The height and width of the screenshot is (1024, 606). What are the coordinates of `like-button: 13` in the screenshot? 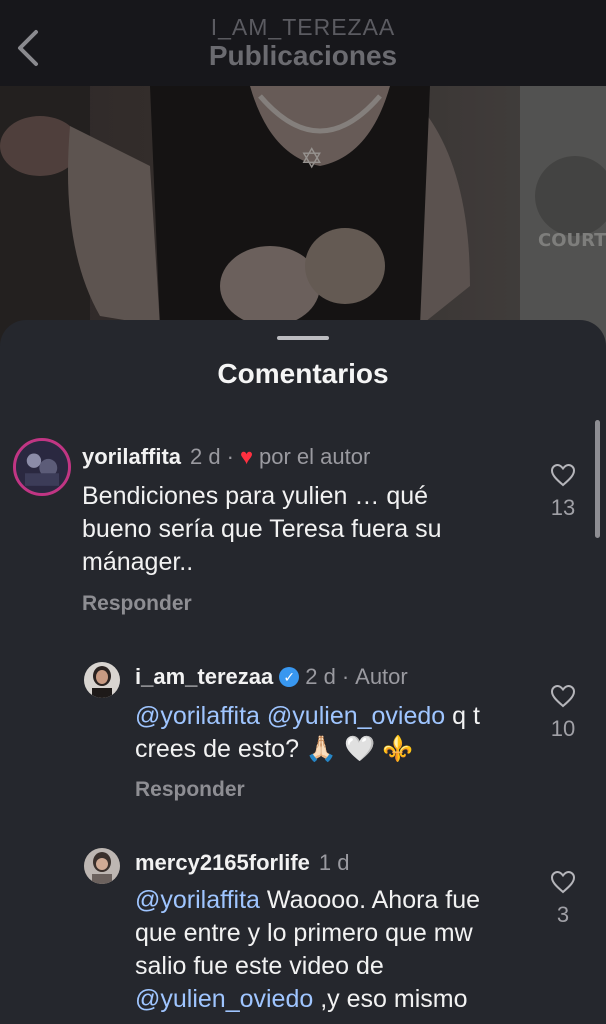 It's located at (563, 492).